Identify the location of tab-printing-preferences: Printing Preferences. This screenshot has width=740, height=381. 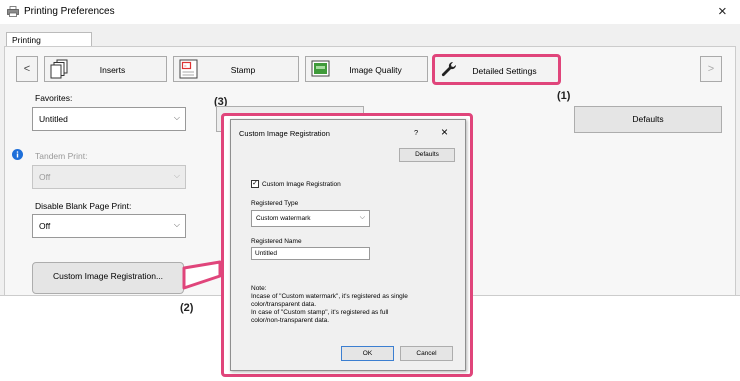
(49, 43).